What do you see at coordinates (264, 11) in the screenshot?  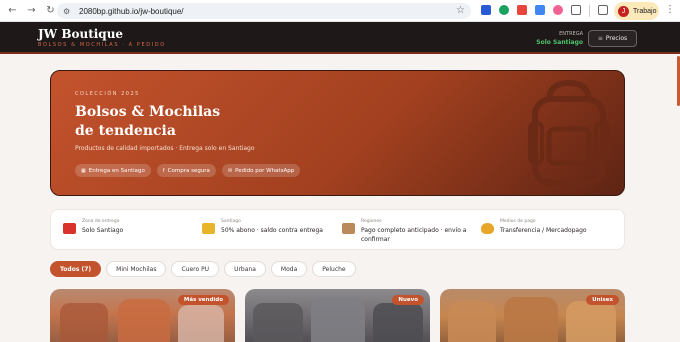 I see `address-bar: ⚙ 2080bp.github.io/jw-boutique/ ☆` at bounding box center [264, 11].